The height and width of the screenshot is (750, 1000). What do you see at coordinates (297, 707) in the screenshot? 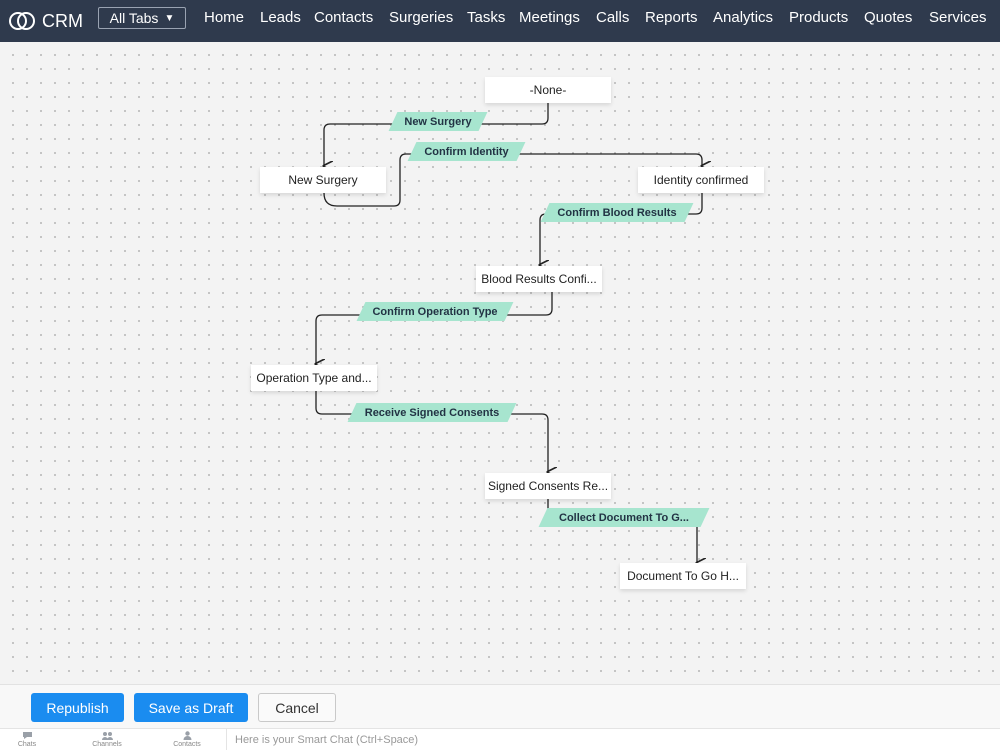
I see `cancel-button: Cancel` at bounding box center [297, 707].